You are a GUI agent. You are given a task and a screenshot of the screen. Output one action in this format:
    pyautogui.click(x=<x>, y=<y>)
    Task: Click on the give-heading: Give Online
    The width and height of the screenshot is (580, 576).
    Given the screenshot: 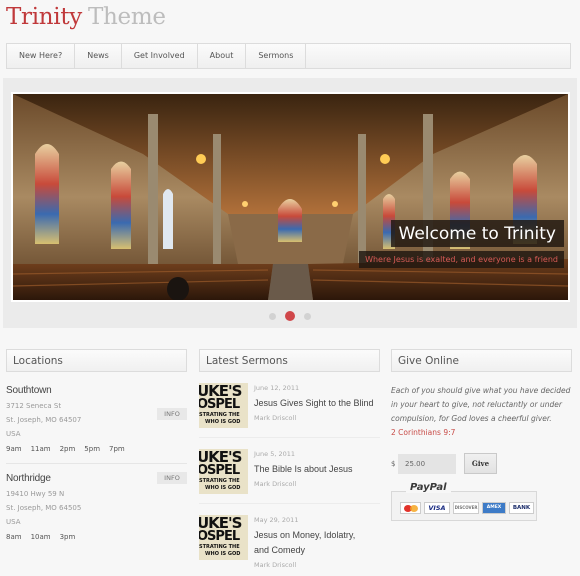 What is the action you would take?
    pyautogui.click(x=481, y=360)
    